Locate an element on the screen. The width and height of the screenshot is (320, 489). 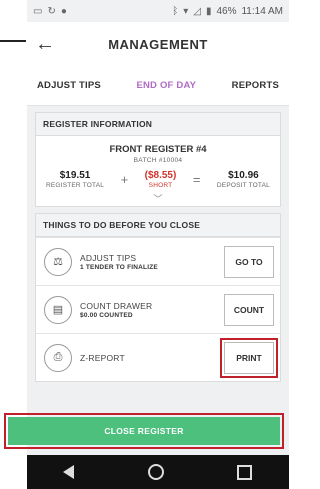
close-register-area: CLOSE REGISTER is located at coordinates (145, 432).